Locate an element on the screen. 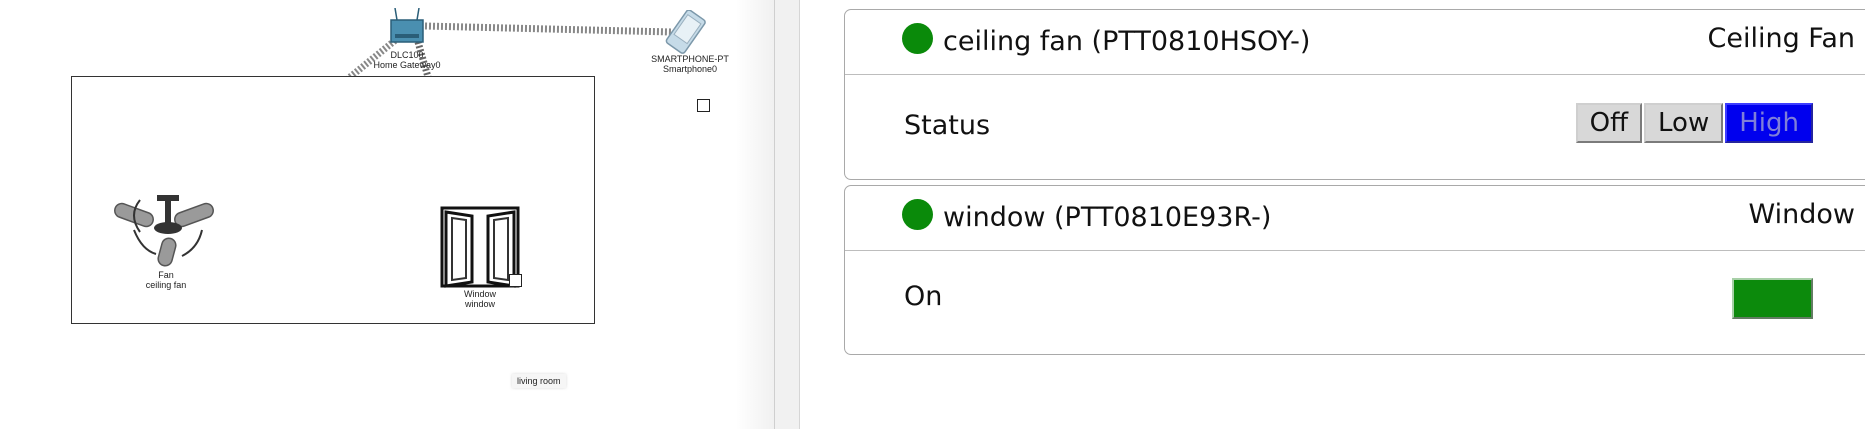 The width and height of the screenshot is (1865, 429). ceiling-fan-icon is located at coordinates (165, 235).